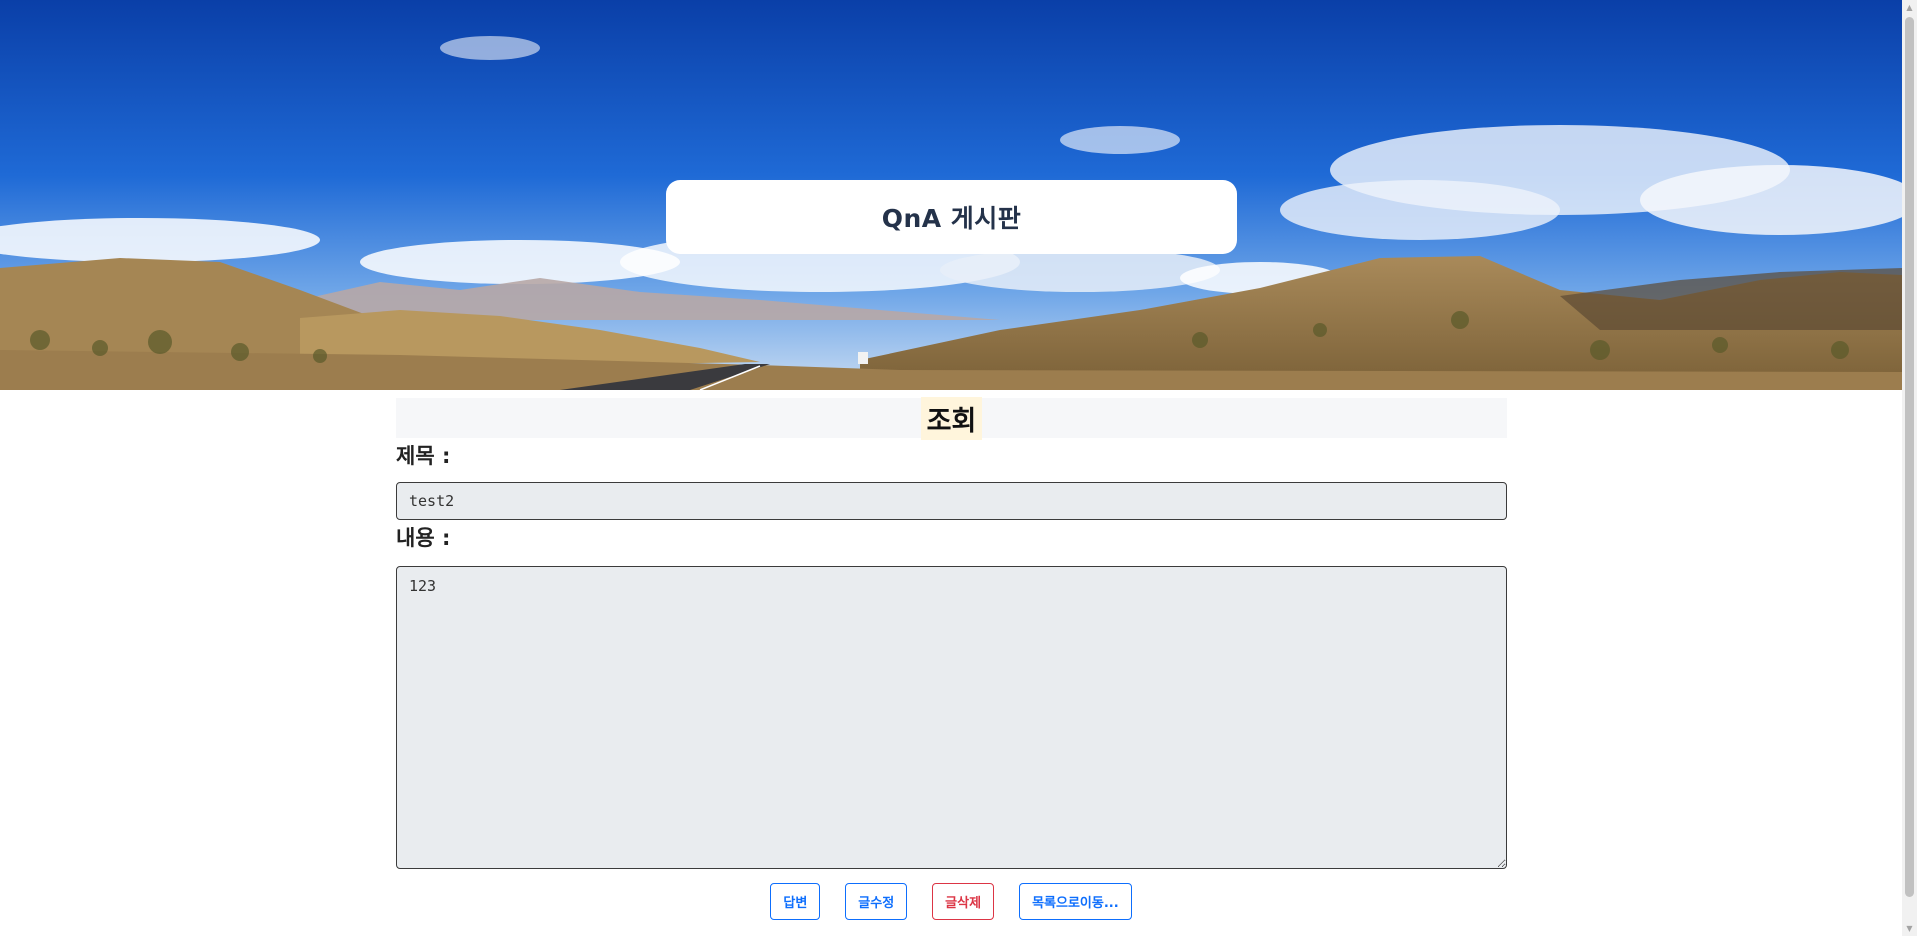 The height and width of the screenshot is (936, 1917). I want to click on scroll-down-arrow-icon: ▼, so click(1909, 928).